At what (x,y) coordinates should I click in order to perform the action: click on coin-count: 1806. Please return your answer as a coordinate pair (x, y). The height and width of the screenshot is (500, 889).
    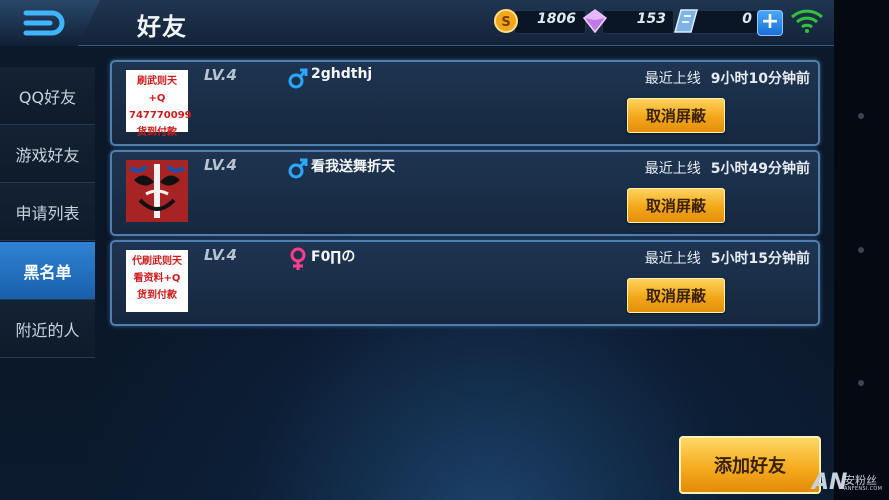
    Looking at the image, I should click on (556, 19).